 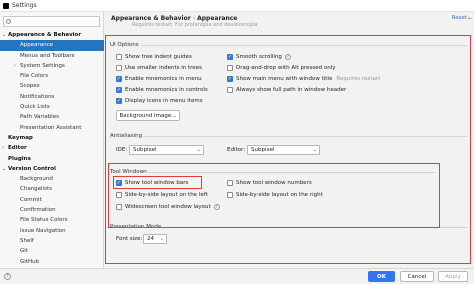 What do you see at coordinates (157, 182) in the screenshot?
I see `highlight-frame-tool-window-bars` at bounding box center [157, 182].